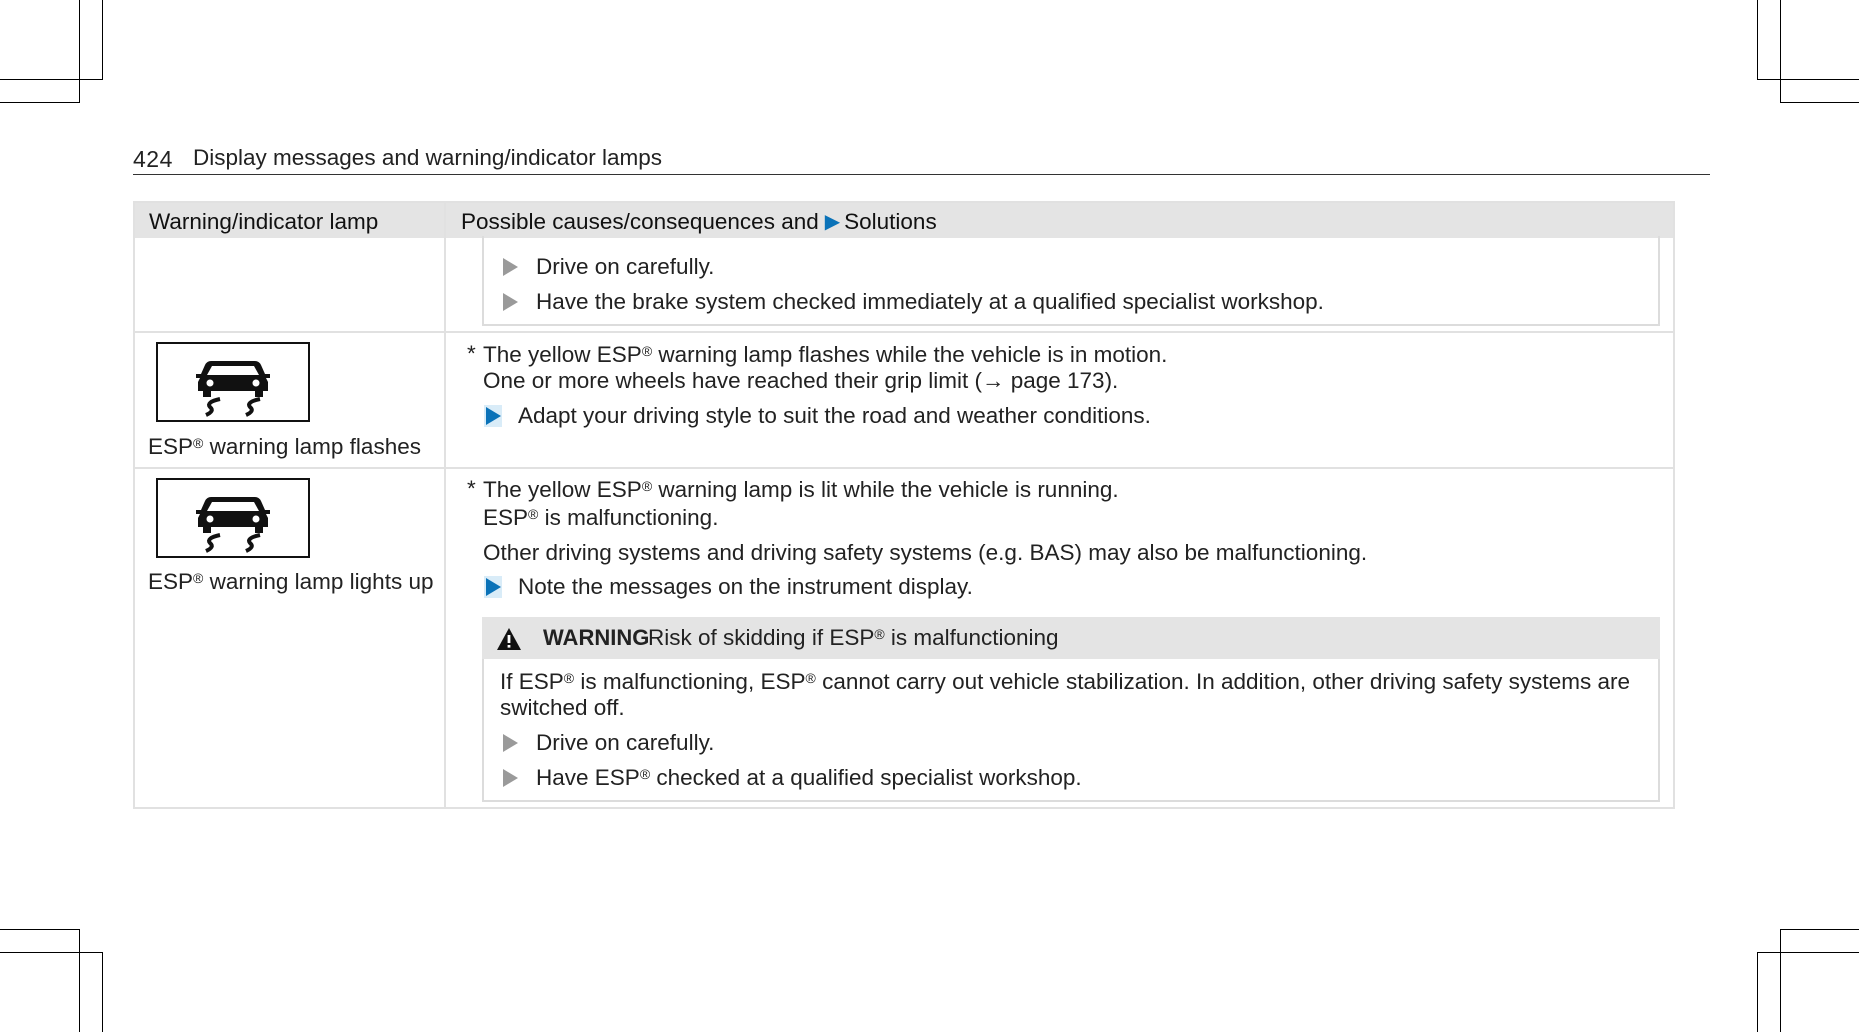 The image size is (1859, 1032). What do you see at coordinates (102, 992) in the screenshot?
I see `crop-mark-bl-v2` at bounding box center [102, 992].